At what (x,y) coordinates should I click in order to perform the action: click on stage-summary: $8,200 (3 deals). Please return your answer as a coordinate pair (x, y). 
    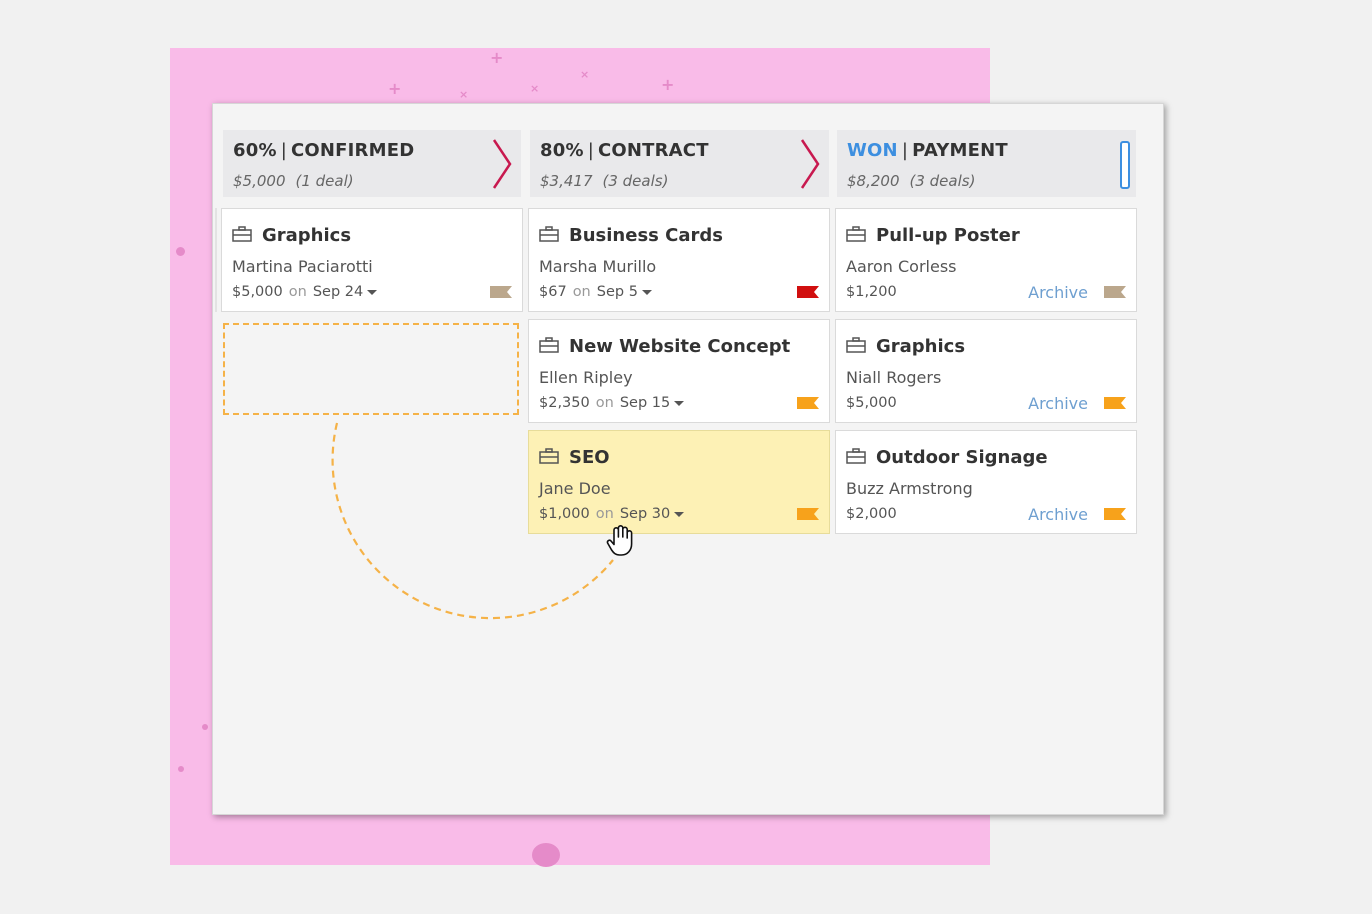
    Looking at the image, I should click on (911, 181).